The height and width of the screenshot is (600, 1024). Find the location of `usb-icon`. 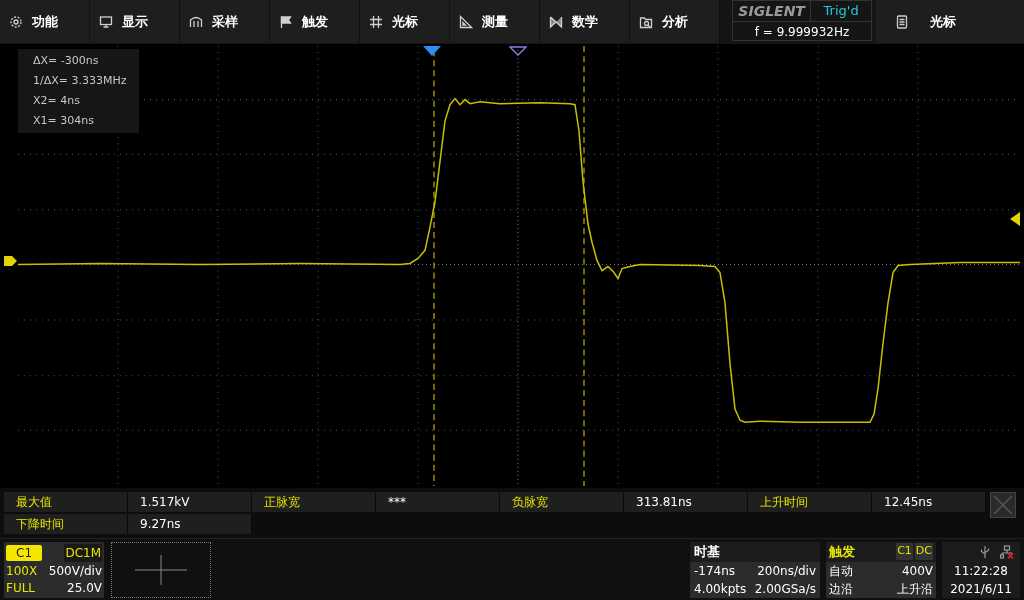

usb-icon is located at coordinates (985, 551).